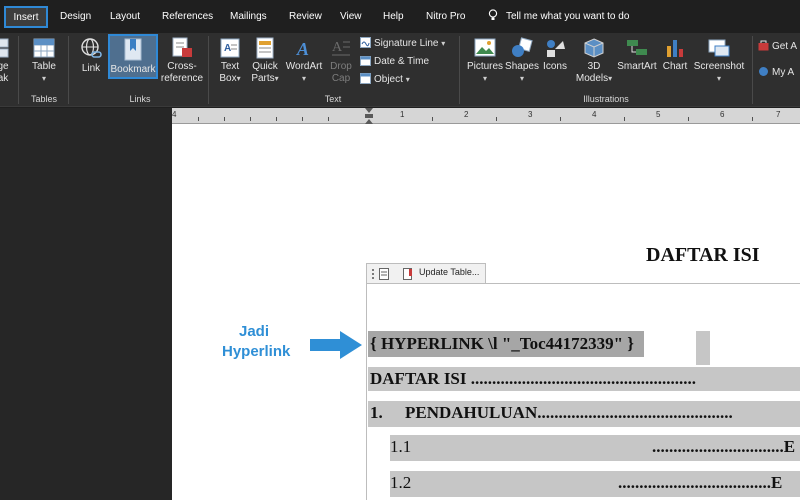  I want to click on document-icon, so click(384, 274).